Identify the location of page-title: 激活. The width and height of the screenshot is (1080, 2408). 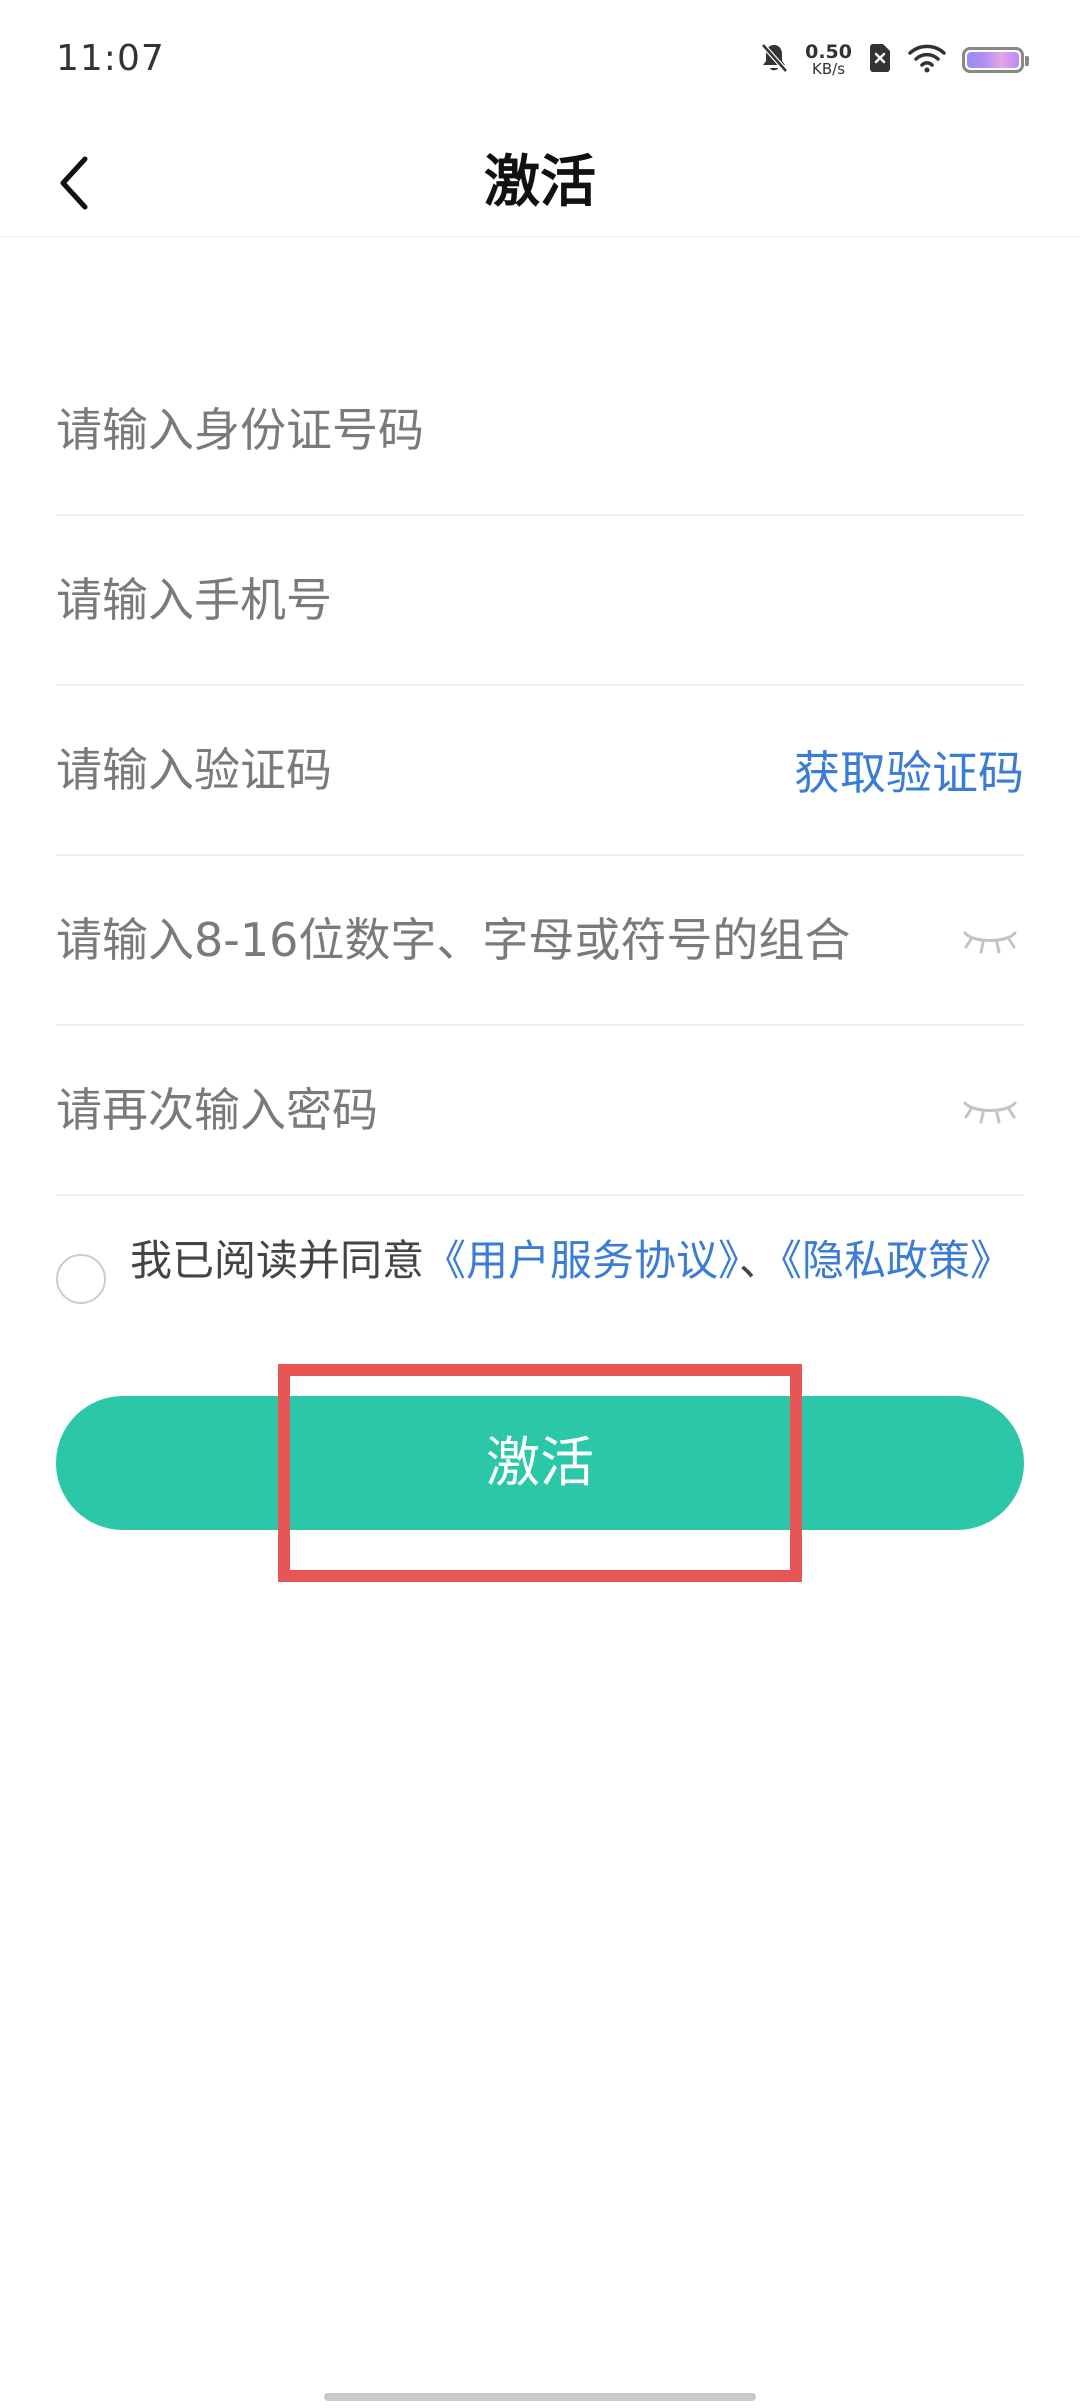
(540, 182).